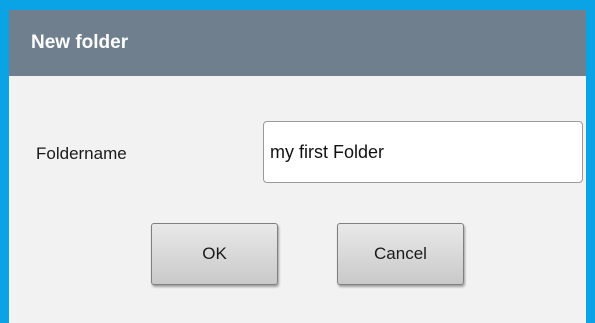  Describe the element at coordinates (80, 42) in the screenshot. I see `dialog-title: New folder` at that location.